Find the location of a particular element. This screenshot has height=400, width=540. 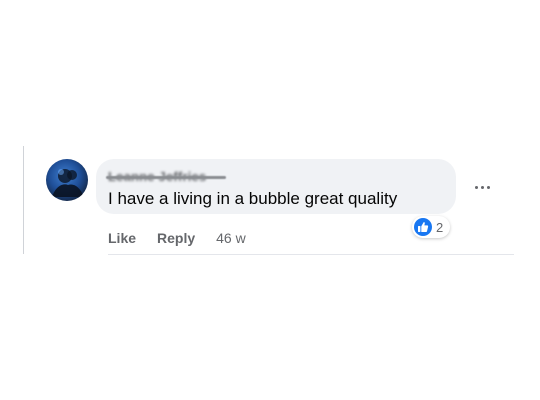

comment-actions: Like Reply 46 w is located at coordinates (177, 238).